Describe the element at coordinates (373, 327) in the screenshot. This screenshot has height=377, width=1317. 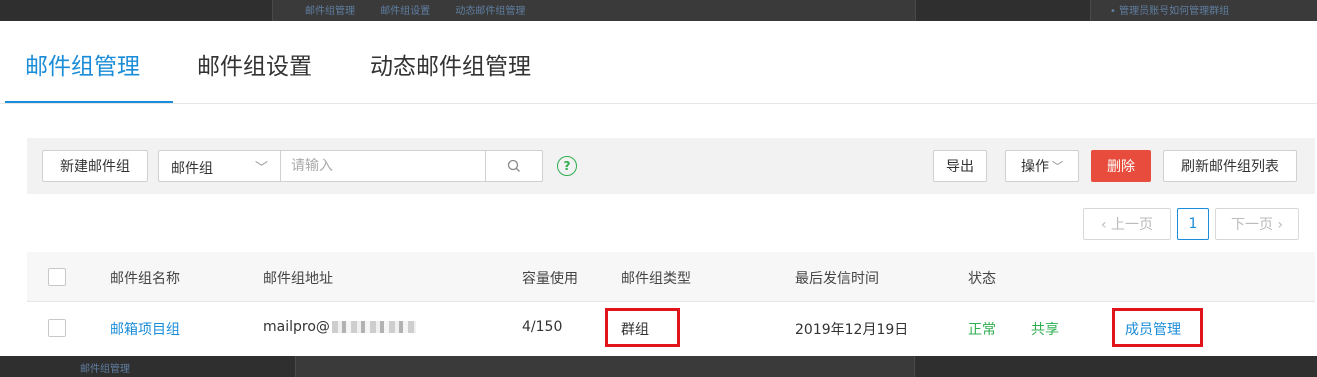
I see `redacted-address` at that location.